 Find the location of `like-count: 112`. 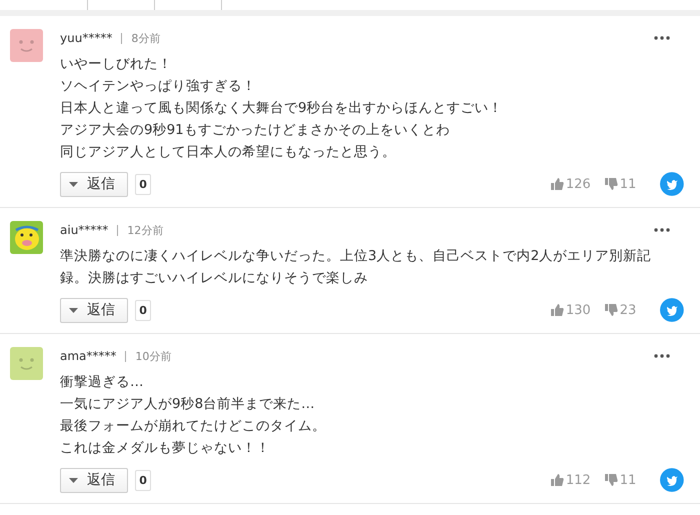

like-count: 112 is located at coordinates (578, 480).